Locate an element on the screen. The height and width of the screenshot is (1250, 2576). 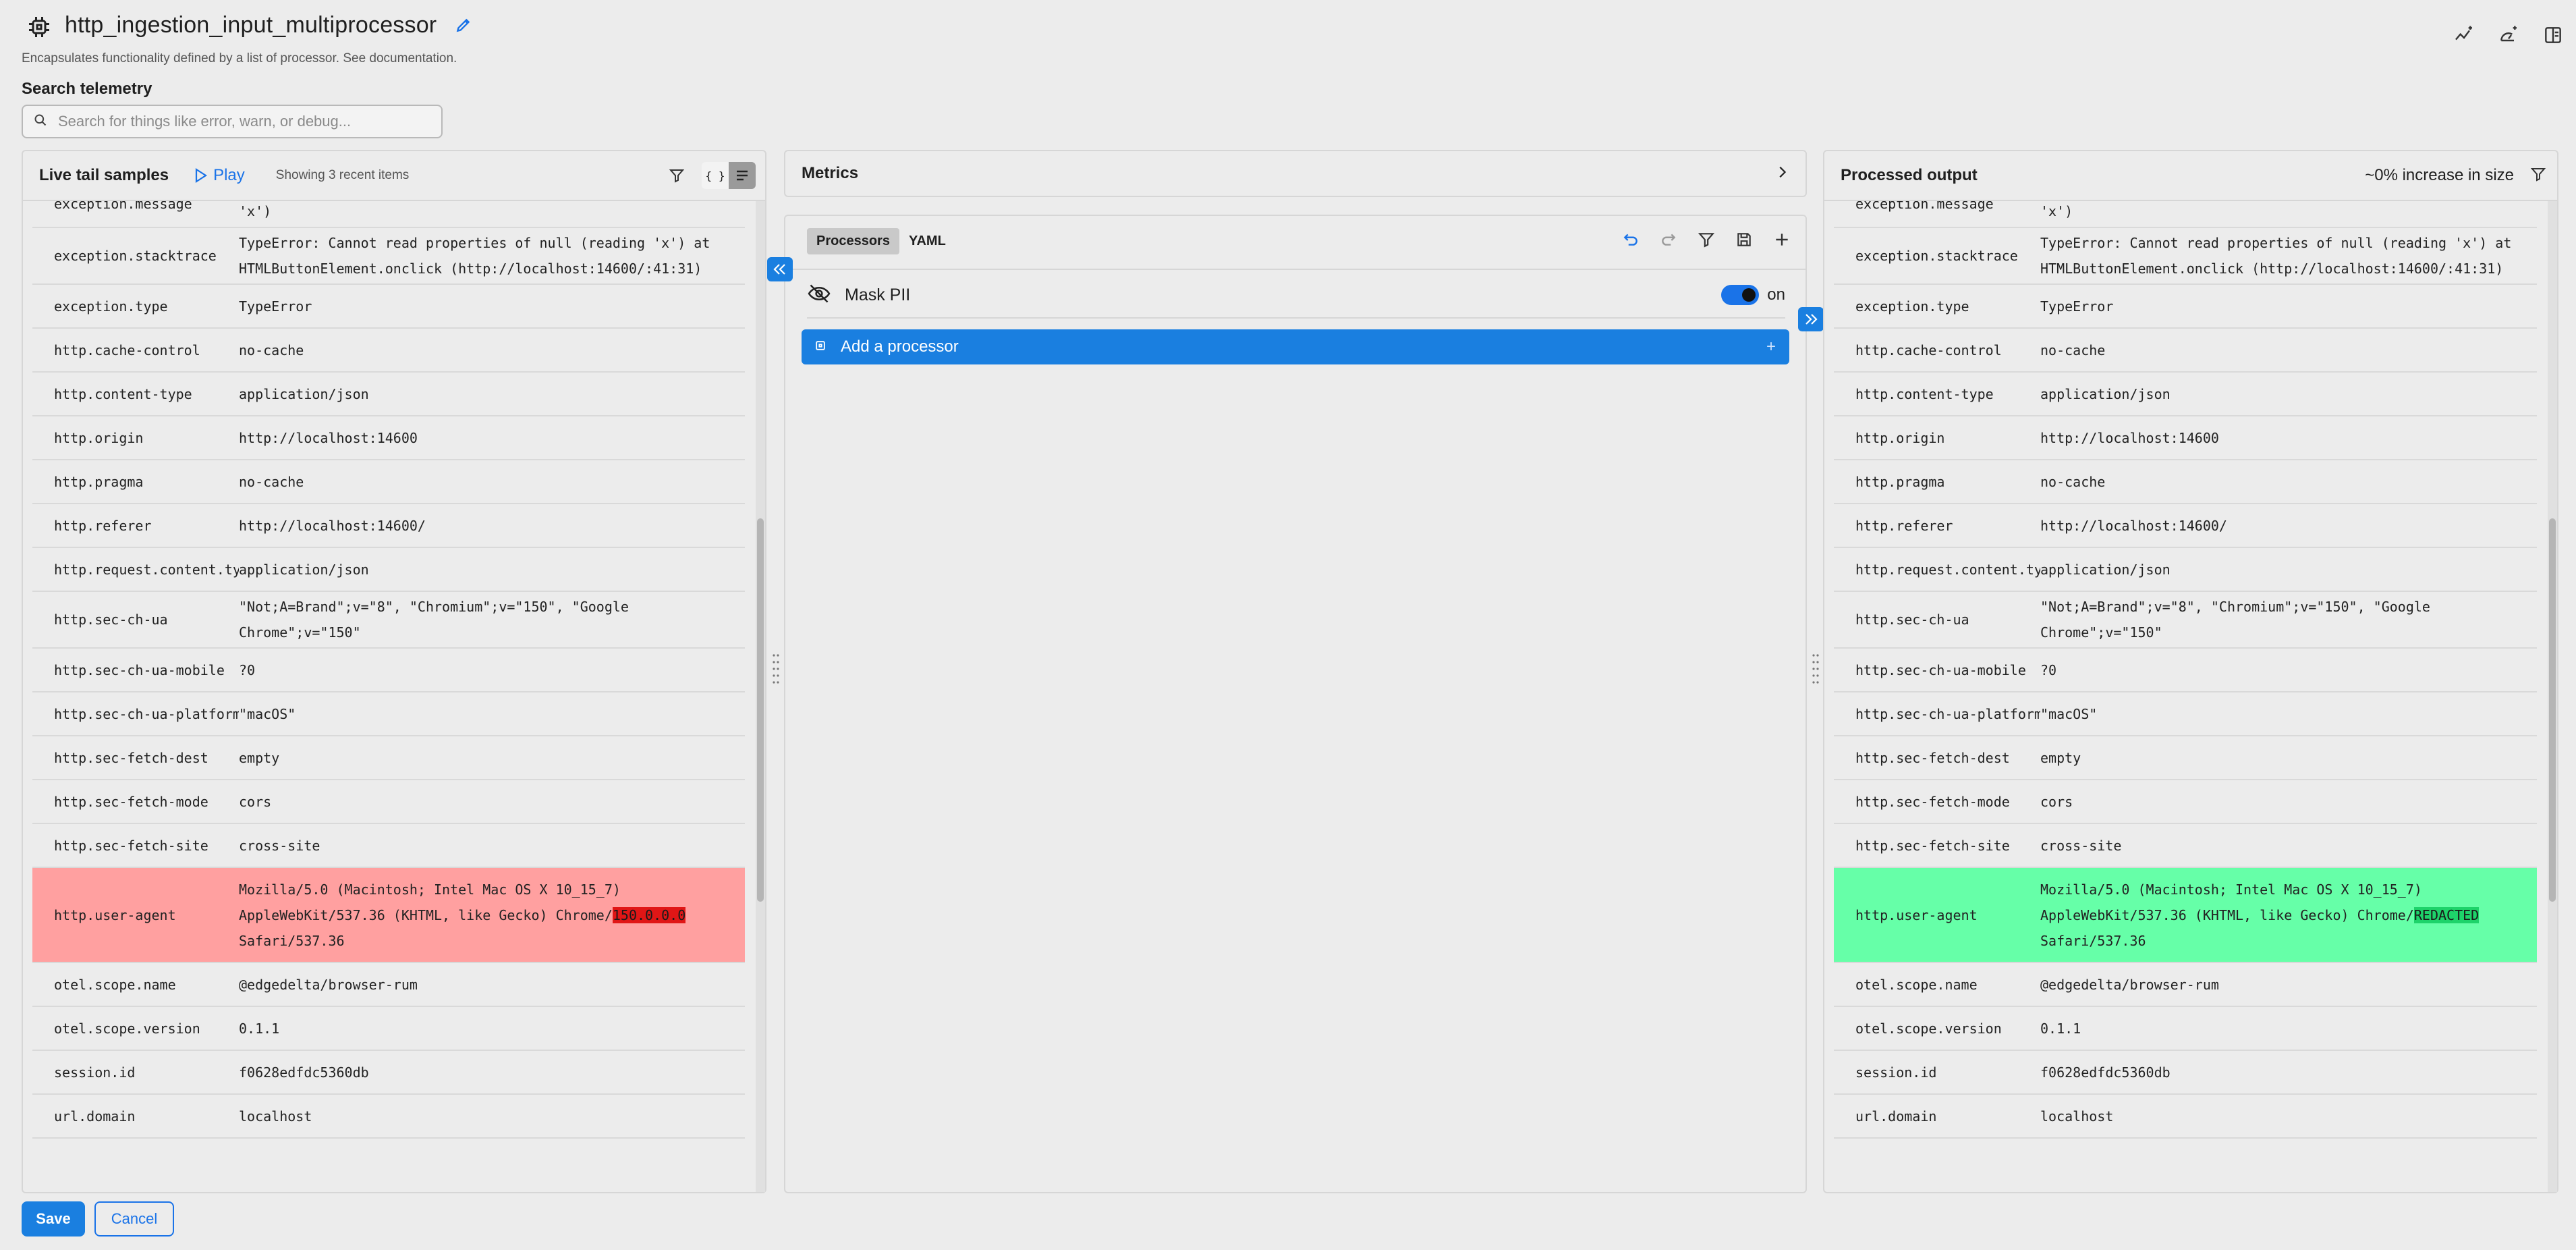
row-key: exception.stacktrace is located at coordinates (1936, 256).